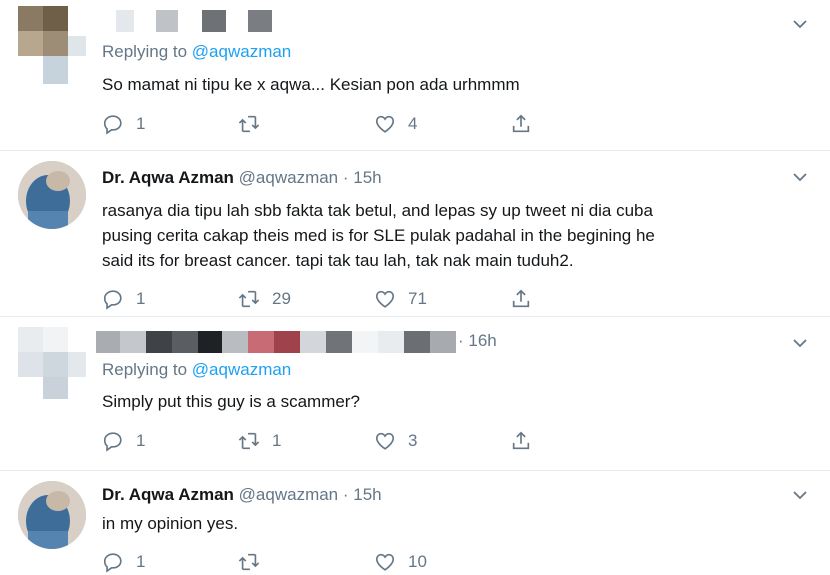 The image size is (830, 575). What do you see at coordinates (277, 440) in the screenshot?
I see `retweet-count: 1` at bounding box center [277, 440].